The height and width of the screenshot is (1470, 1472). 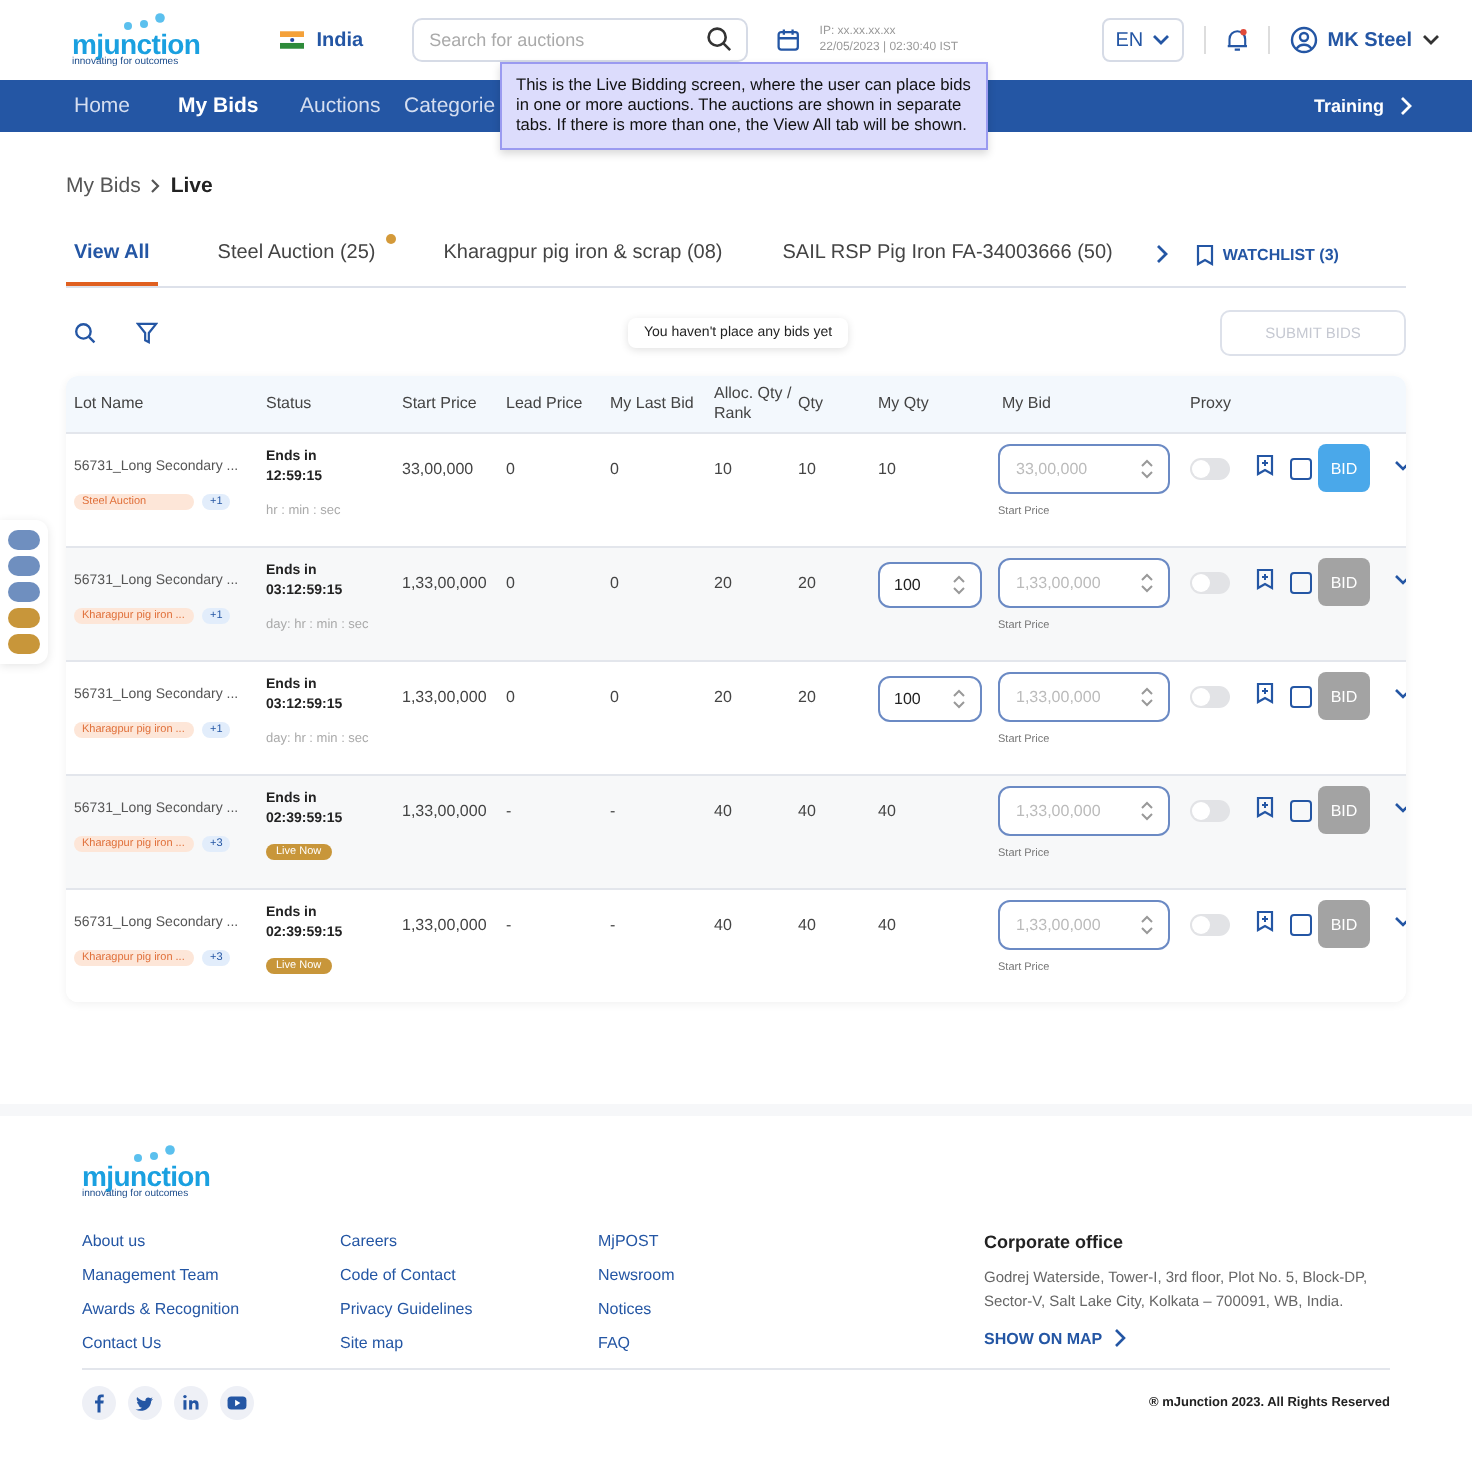 What do you see at coordinates (290, 404) in the screenshot?
I see `column-header: Status` at bounding box center [290, 404].